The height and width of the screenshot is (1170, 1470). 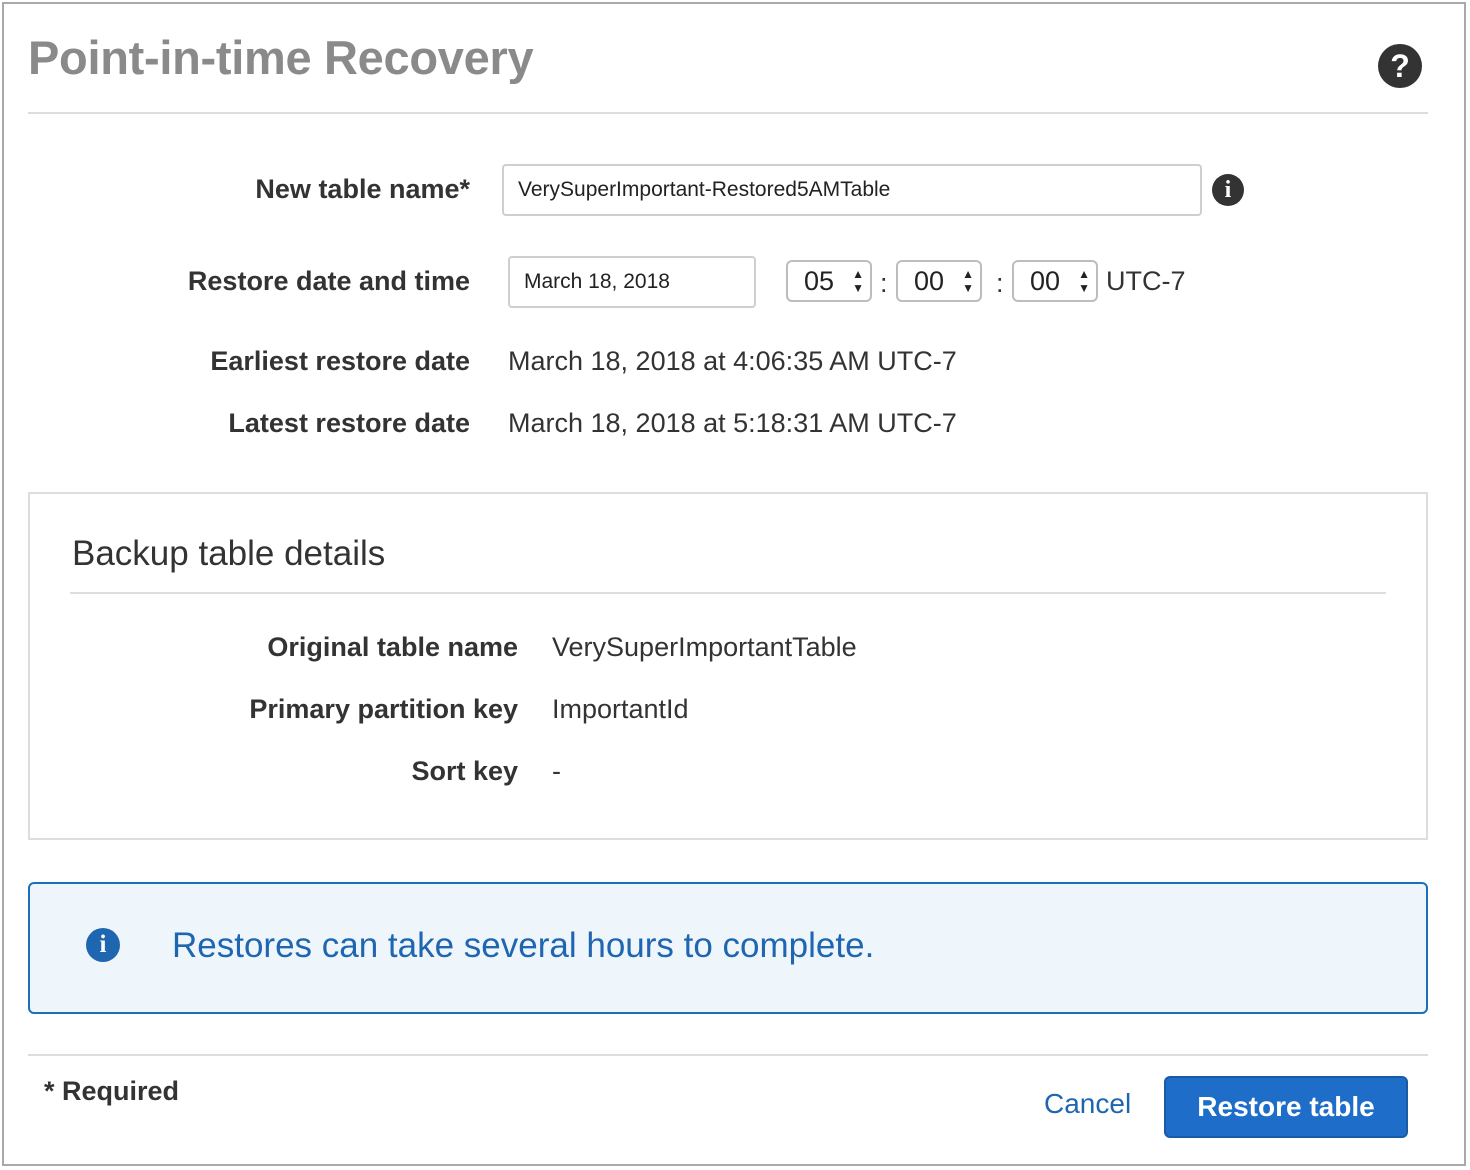 I want to click on hour-stepper: 05 ▲ ▼, so click(x=829, y=281).